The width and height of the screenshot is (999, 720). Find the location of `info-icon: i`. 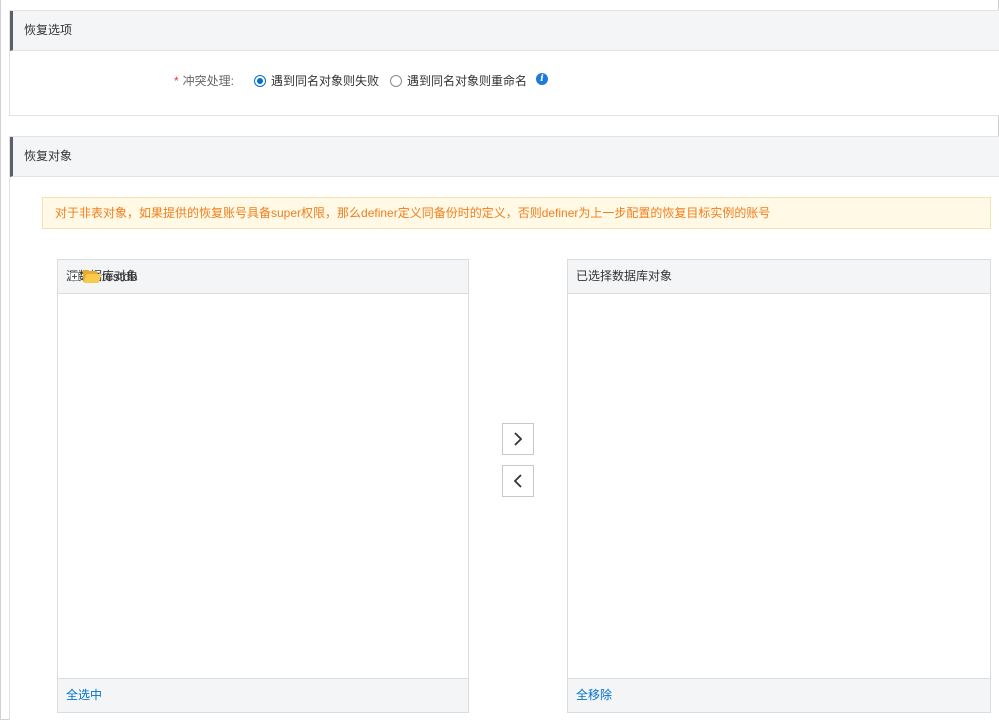

info-icon: i is located at coordinates (542, 79).